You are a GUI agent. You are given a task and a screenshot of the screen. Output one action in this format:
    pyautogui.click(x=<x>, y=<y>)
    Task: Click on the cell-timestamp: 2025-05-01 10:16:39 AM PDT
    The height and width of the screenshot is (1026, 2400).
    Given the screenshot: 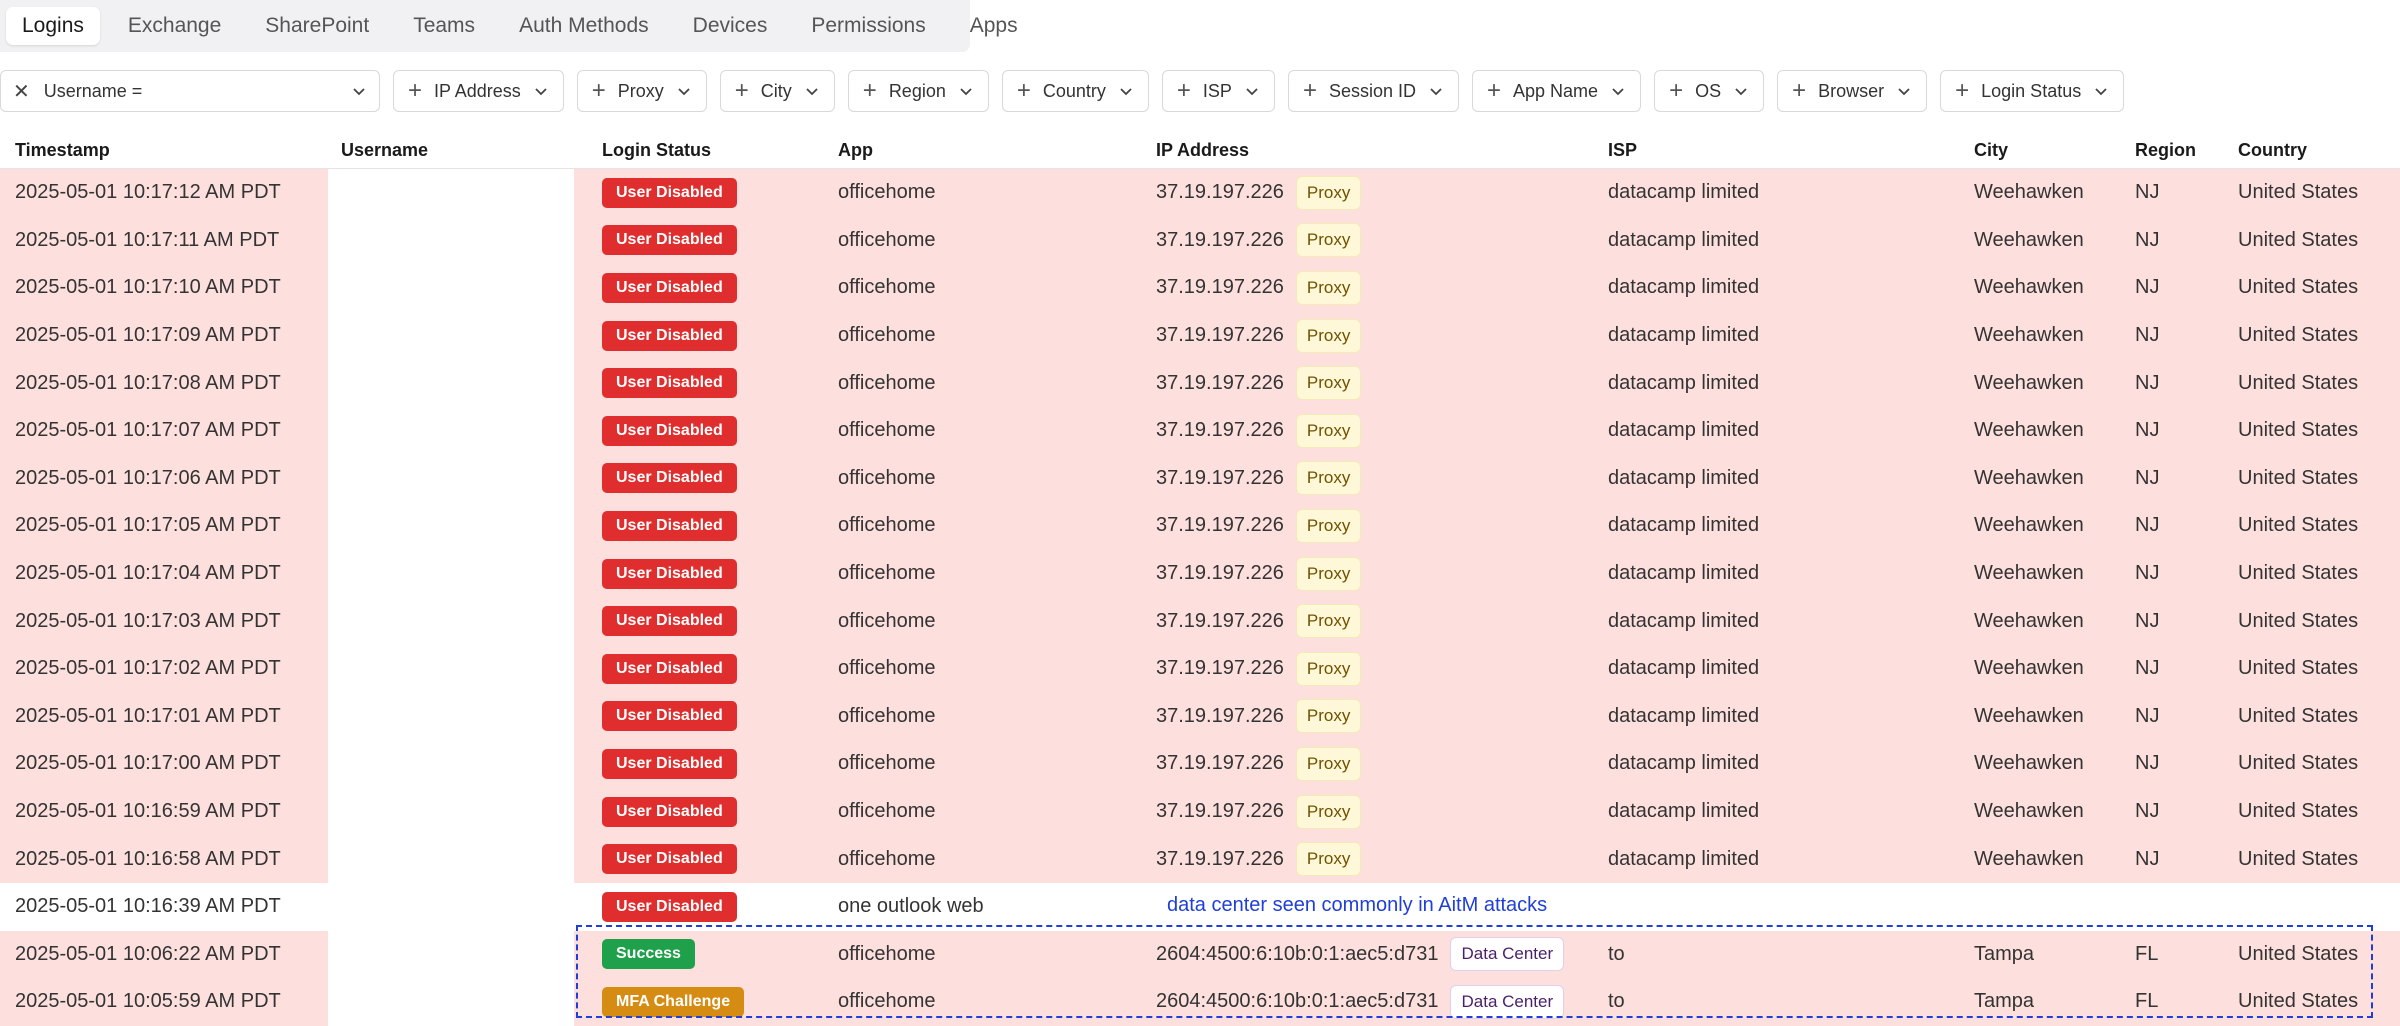 What is the action you would take?
    pyautogui.click(x=148, y=906)
    